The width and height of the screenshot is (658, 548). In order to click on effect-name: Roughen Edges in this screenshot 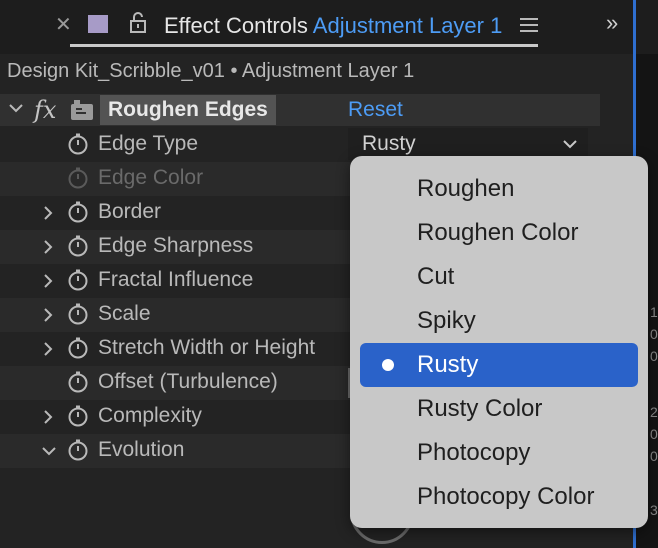, I will do `click(188, 110)`.